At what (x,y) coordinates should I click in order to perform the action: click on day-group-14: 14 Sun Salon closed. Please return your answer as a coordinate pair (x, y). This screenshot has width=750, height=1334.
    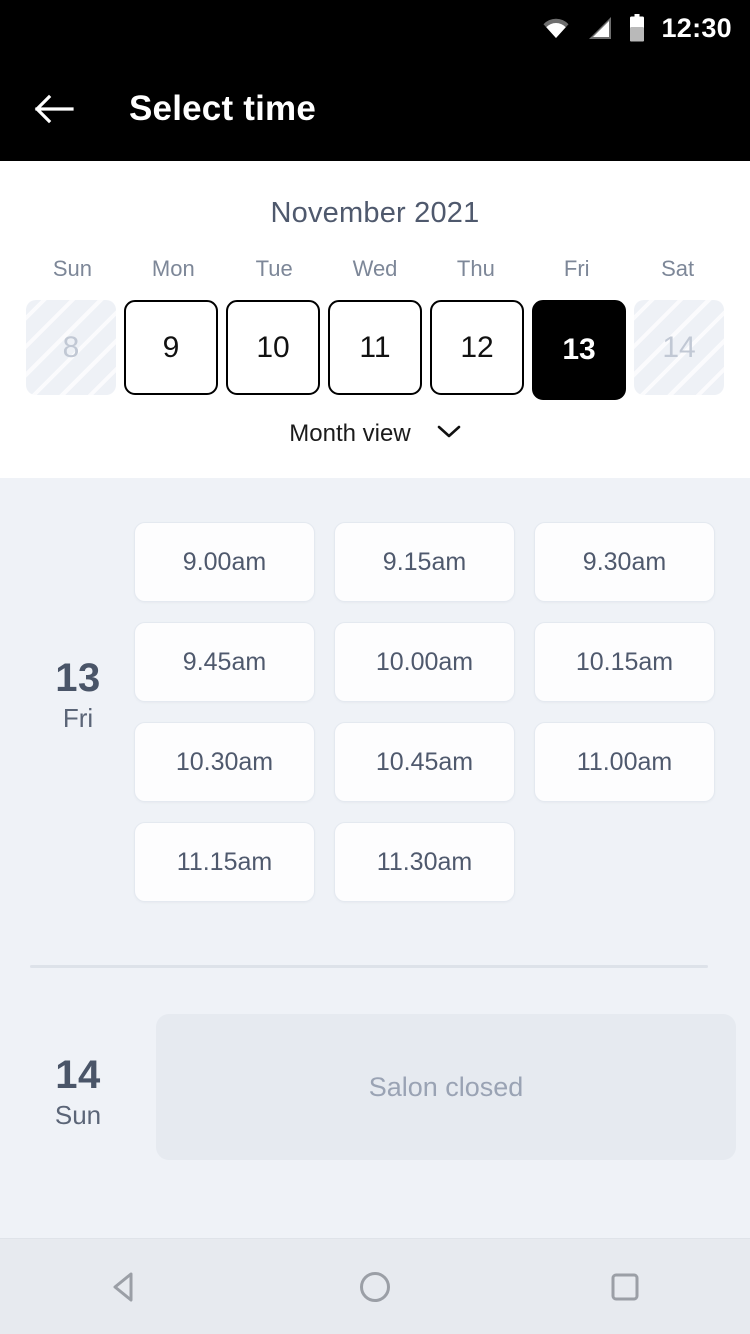
    Looking at the image, I should click on (375, 1087).